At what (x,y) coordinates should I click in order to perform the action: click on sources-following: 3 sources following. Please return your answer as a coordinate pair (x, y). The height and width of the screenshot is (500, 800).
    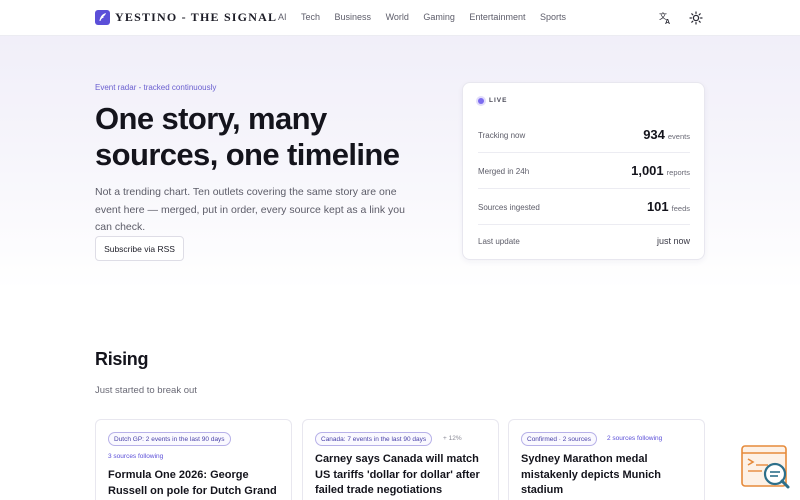
    Looking at the image, I should click on (136, 456).